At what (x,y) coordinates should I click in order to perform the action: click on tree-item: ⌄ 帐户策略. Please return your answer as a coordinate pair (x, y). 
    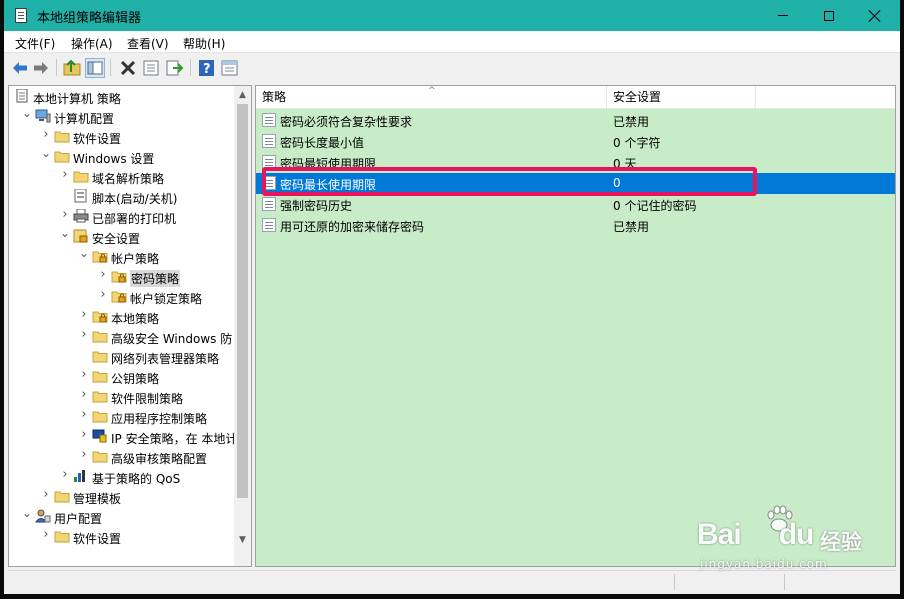
    Looking at the image, I should click on (121, 257).